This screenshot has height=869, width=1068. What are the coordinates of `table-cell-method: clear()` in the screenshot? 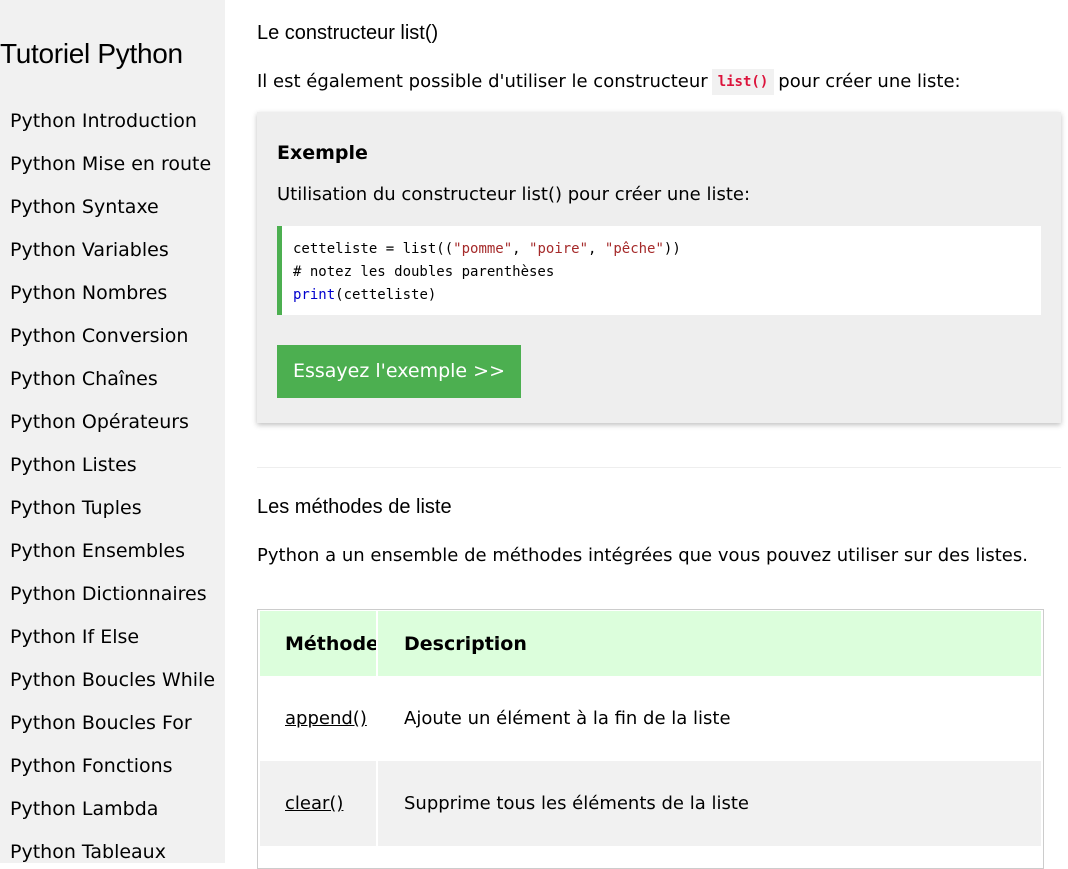 It's located at (319, 803).